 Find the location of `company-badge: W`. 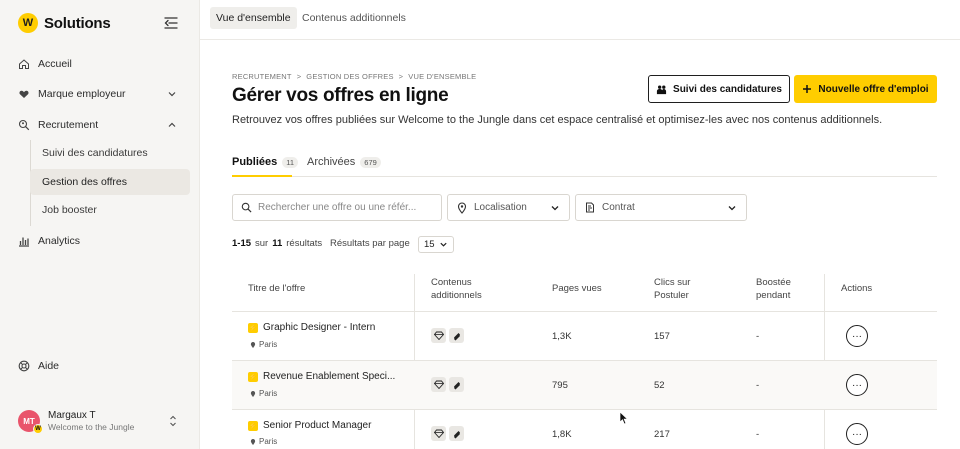

company-badge: W is located at coordinates (38, 429).